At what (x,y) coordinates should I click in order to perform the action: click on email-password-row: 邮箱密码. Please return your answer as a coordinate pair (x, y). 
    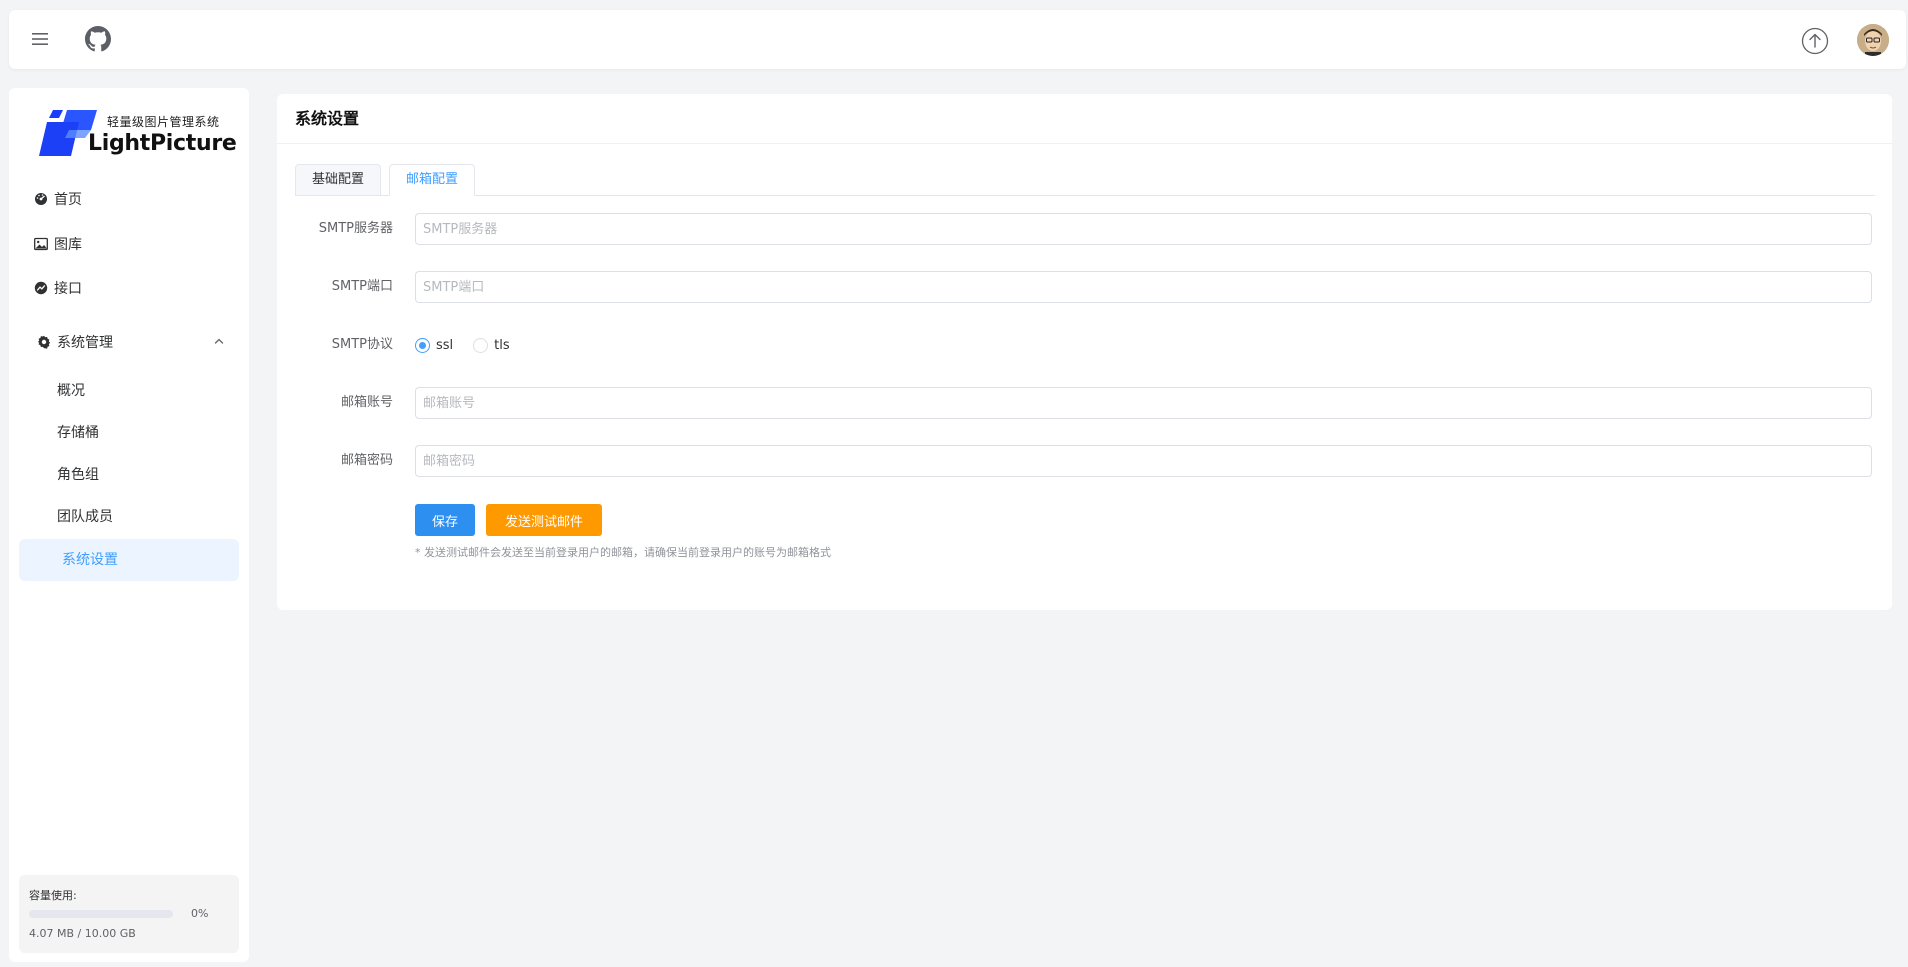
    Looking at the image, I should click on (1085, 461).